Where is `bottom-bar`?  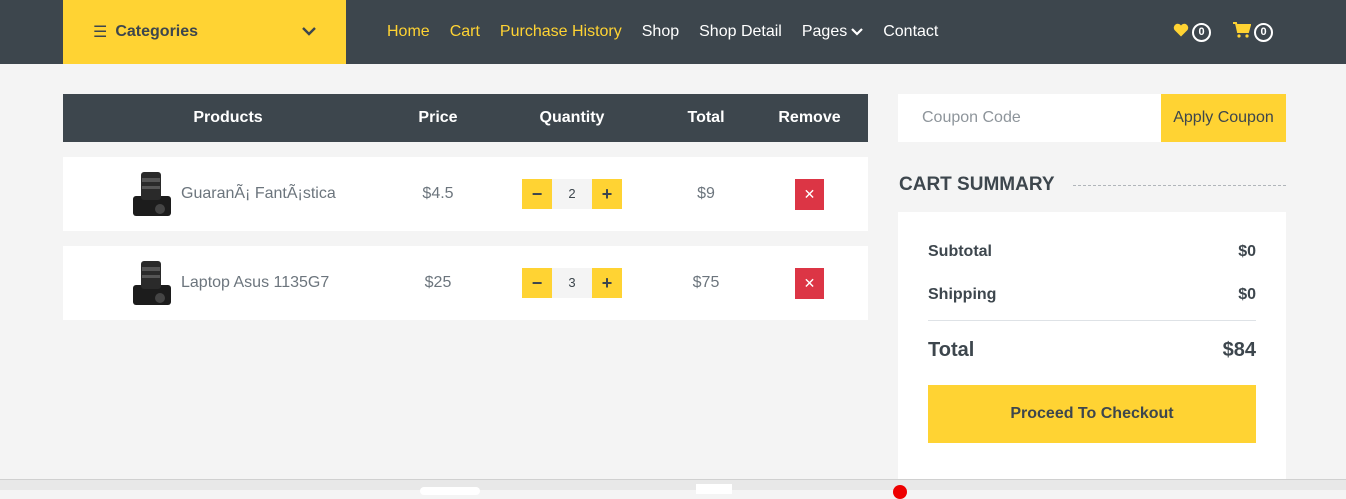 bottom-bar is located at coordinates (673, 489).